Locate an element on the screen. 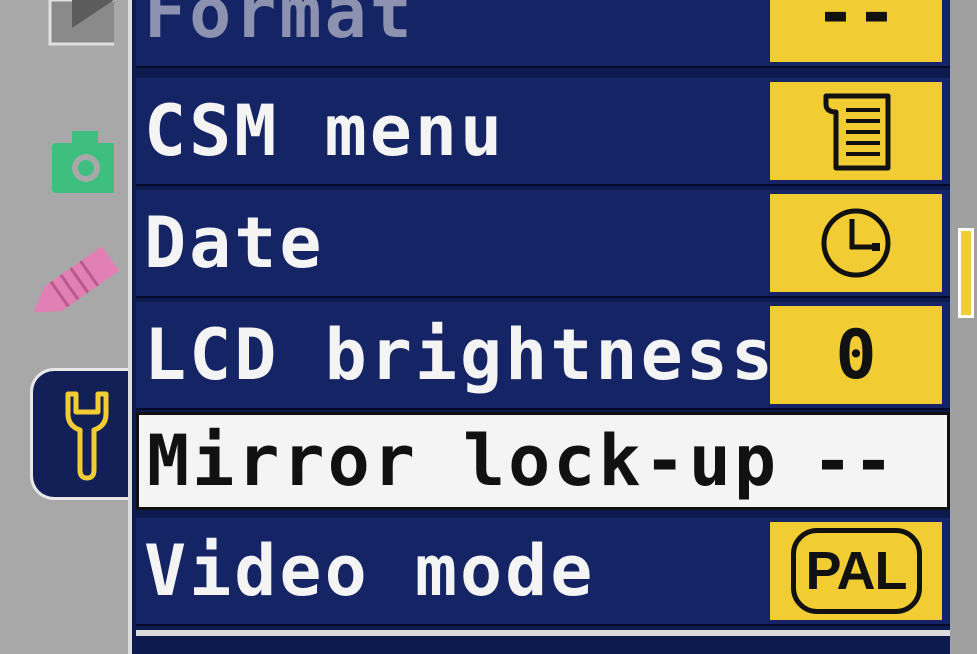  menu-item-video-mode: Video mode PAL is located at coordinates (543, 572).